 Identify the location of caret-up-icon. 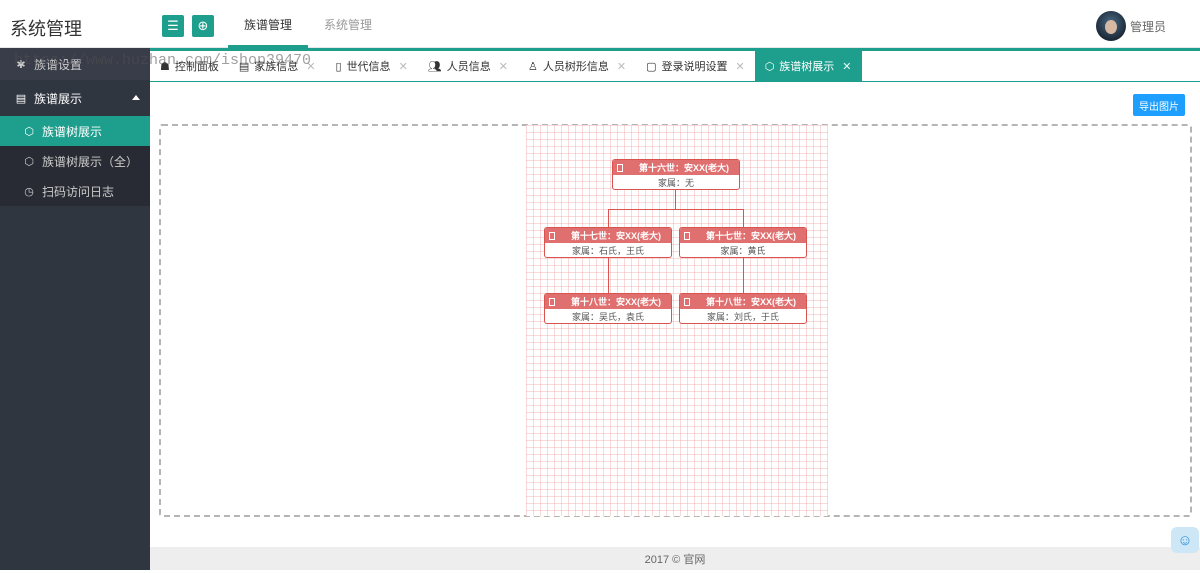
(136, 97).